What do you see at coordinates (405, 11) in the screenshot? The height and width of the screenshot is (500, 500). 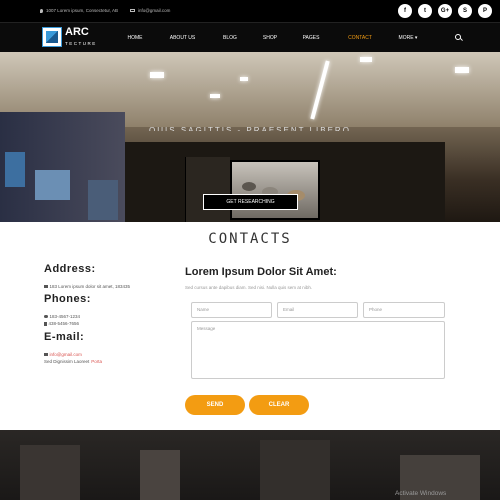 I see `facebook-icon: f` at bounding box center [405, 11].